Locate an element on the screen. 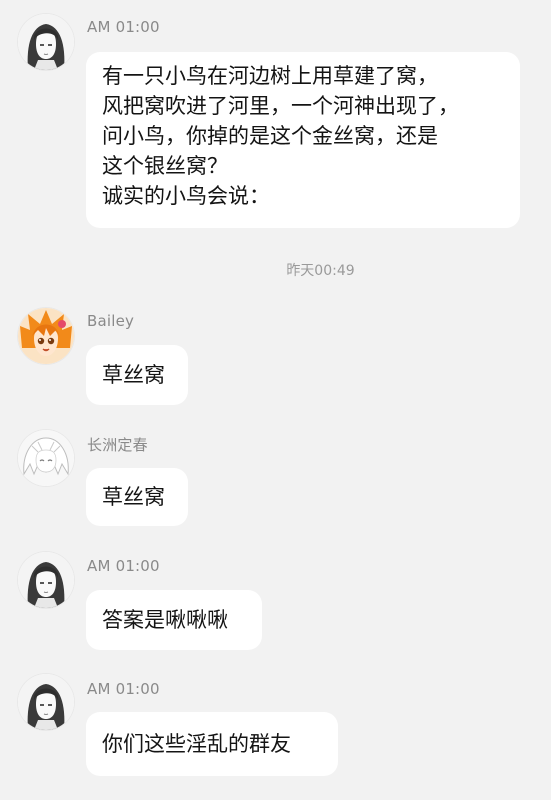  message-text-line: 这个银丝窝？ is located at coordinates (165, 166).